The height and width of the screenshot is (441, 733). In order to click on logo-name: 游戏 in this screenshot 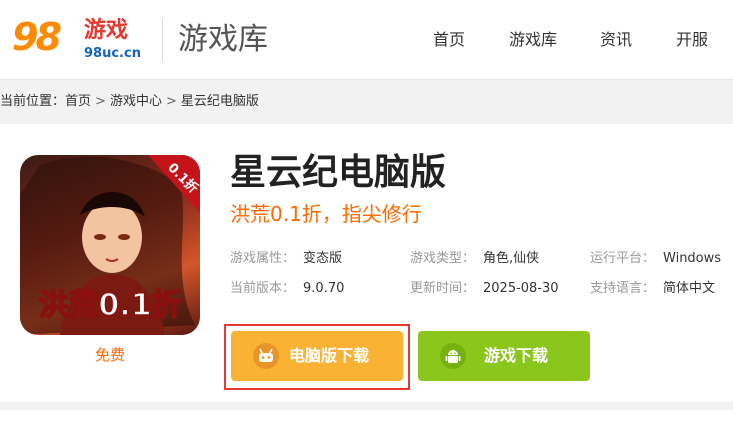, I will do `click(106, 30)`.